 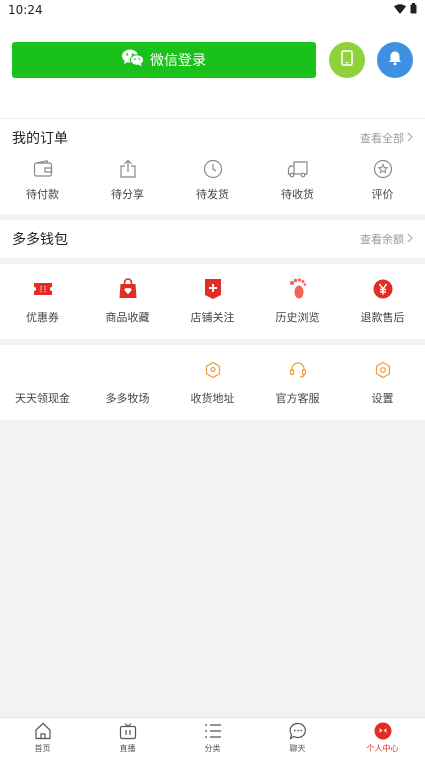 I want to click on browse-history-button: 历史浏览, so click(x=297, y=301).